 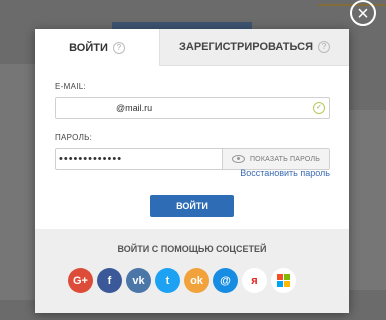 What do you see at coordinates (366, 200) in the screenshot?
I see `background-right-panel` at bounding box center [366, 200].